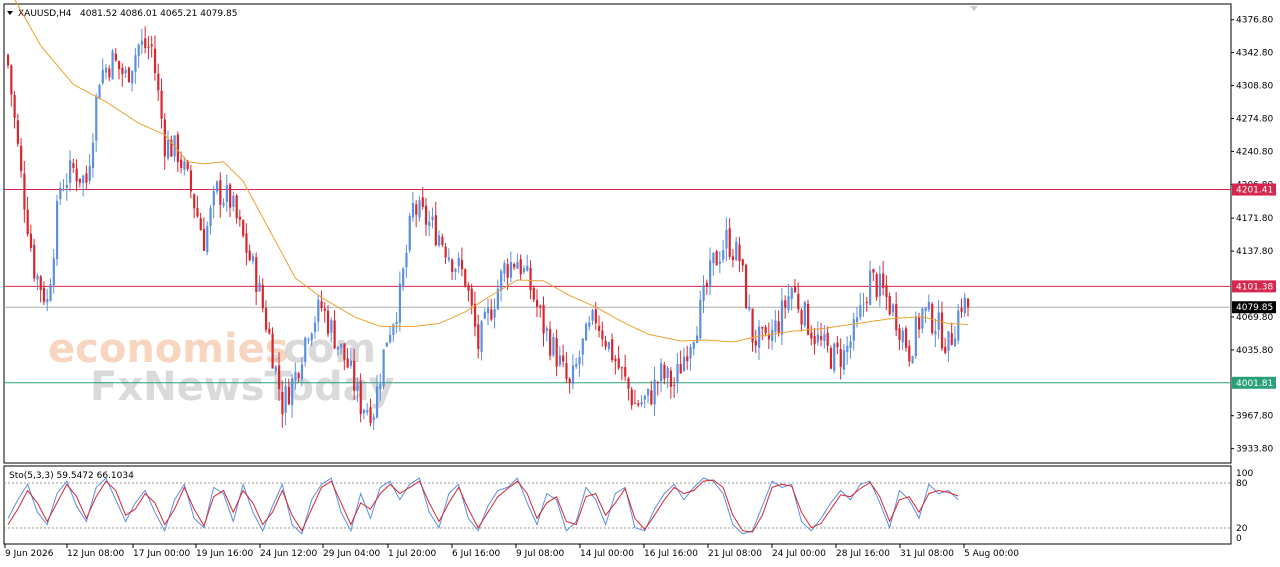  Describe the element at coordinates (540, 554) in the screenshot. I see `time-tick-label: 9 Jul 08:00` at that location.